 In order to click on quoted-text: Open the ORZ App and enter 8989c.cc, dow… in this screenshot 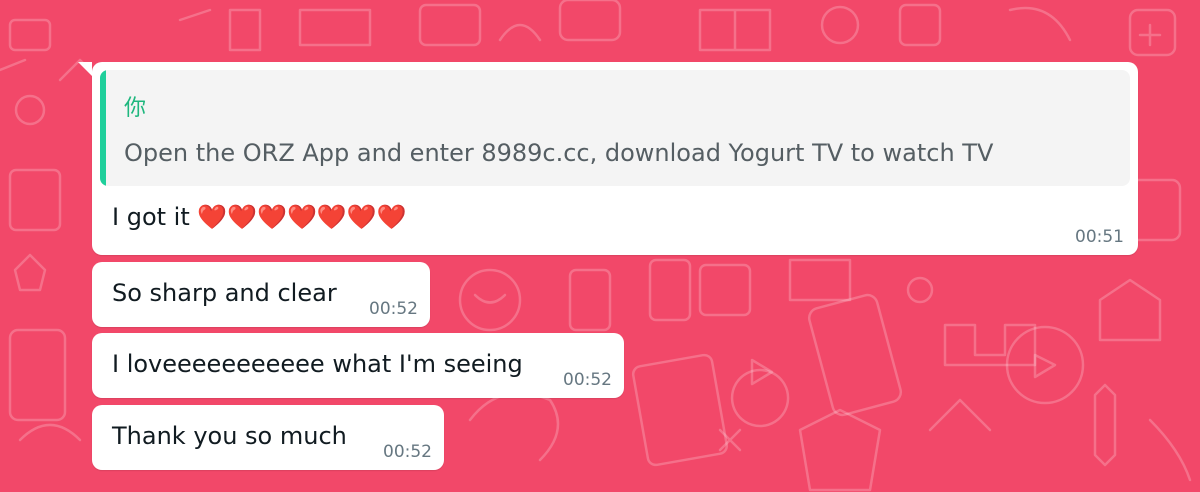, I will do `click(559, 153)`.